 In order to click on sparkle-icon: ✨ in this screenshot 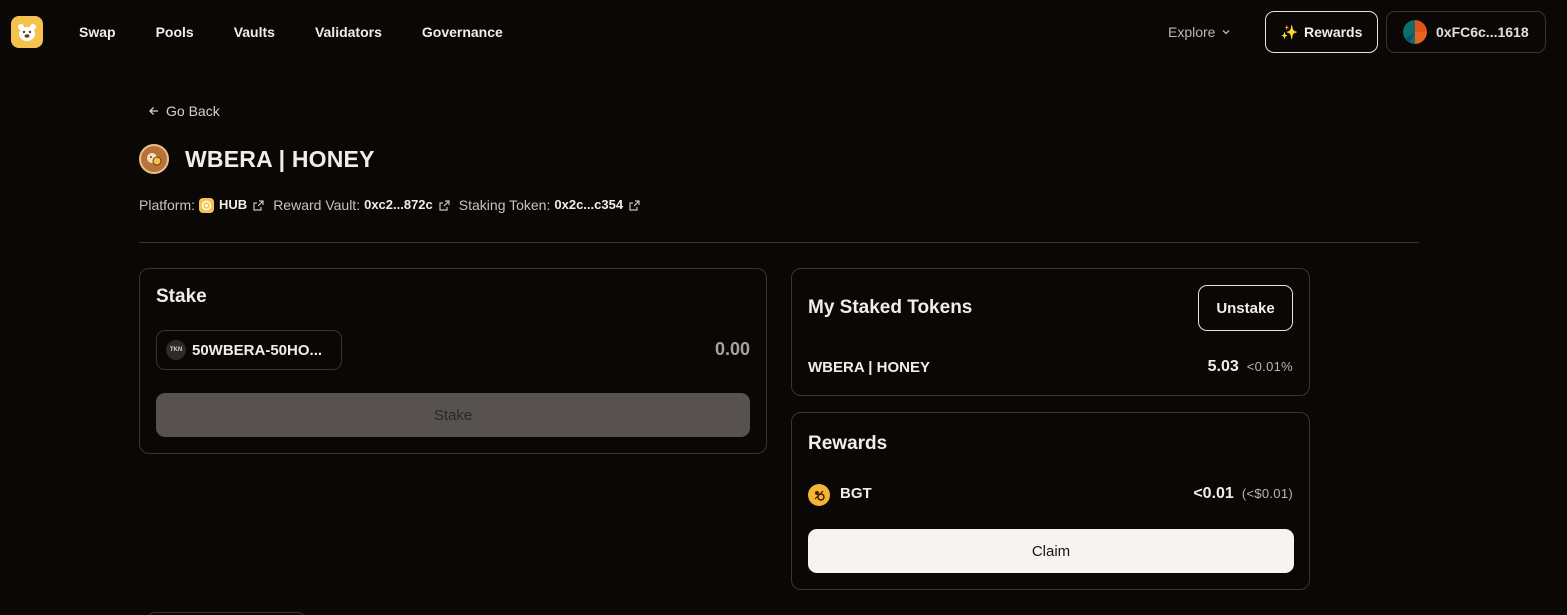, I will do `click(1289, 31)`.